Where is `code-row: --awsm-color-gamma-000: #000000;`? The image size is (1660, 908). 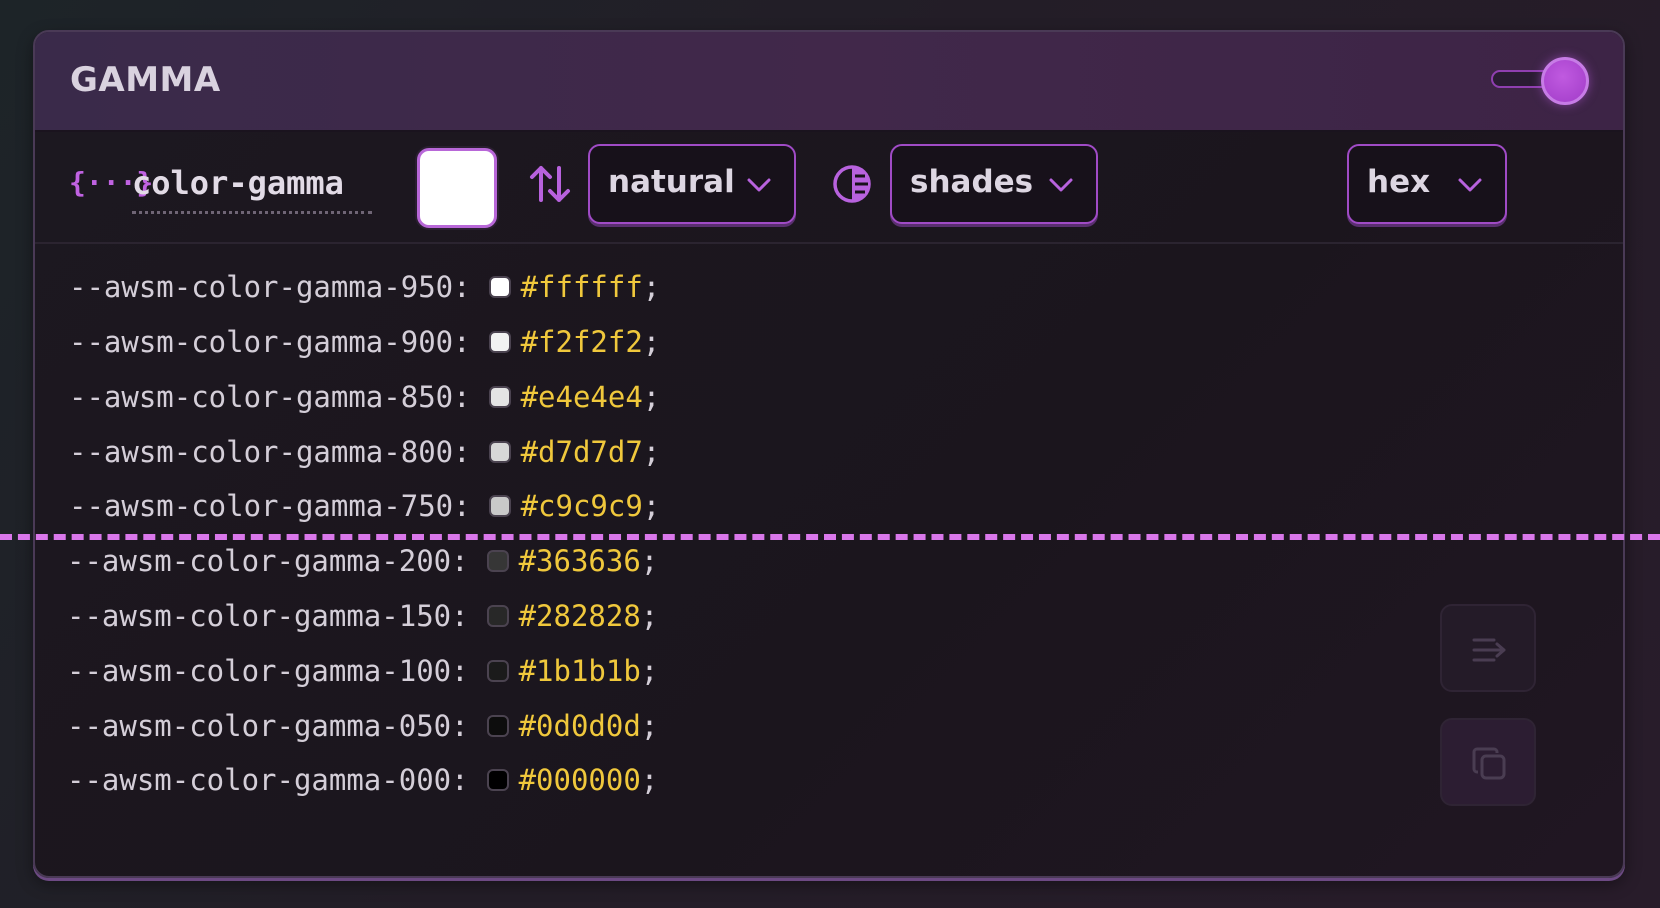
code-row: --awsm-color-gamma-000: #000000; is located at coordinates (362, 780).